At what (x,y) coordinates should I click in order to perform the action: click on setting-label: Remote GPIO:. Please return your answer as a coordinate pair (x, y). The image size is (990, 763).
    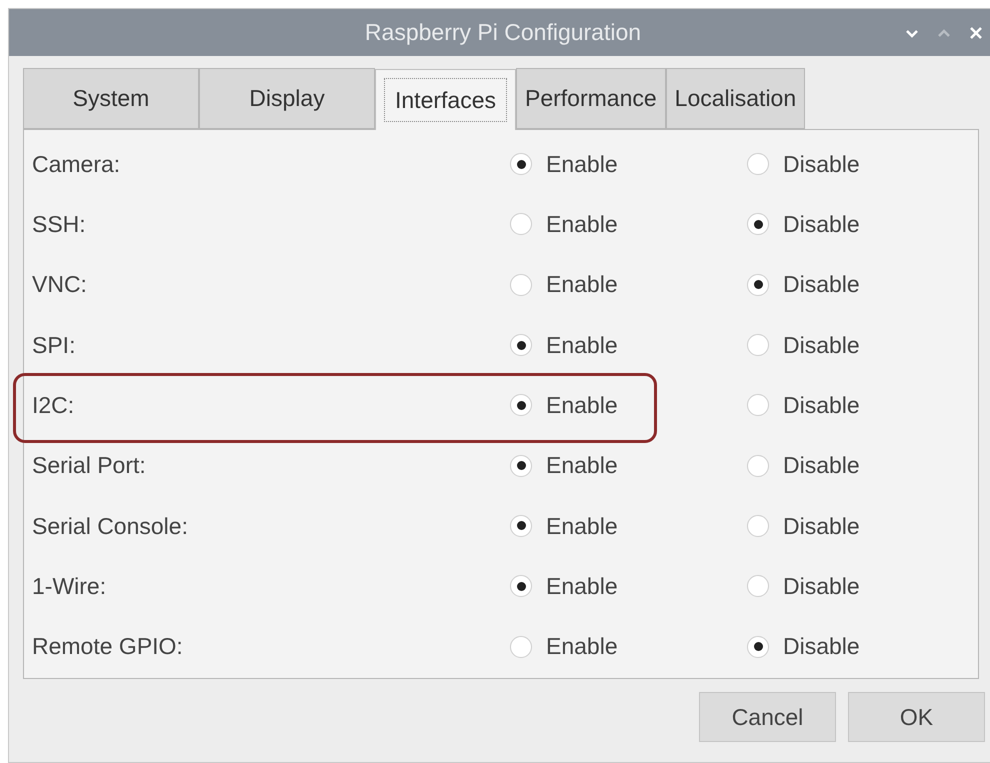
    Looking at the image, I should click on (107, 647).